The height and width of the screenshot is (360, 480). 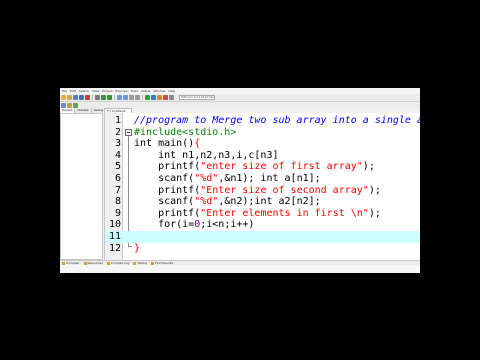 I want to click on line-number: 7, so click(x=117, y=190).